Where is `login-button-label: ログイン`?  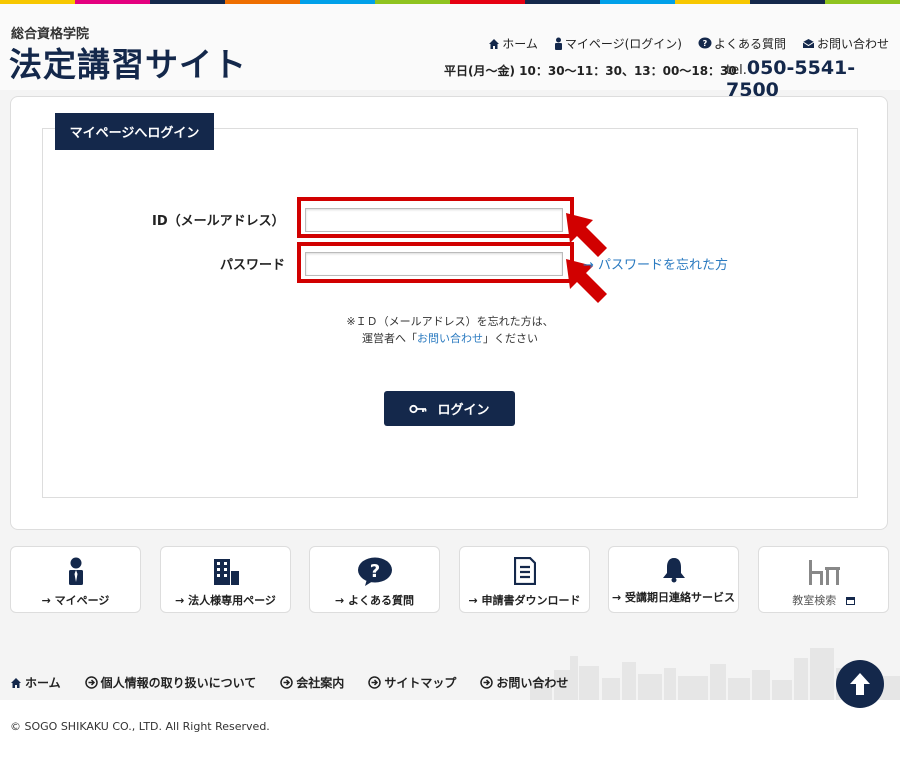 login-button-label: ログイン is located at coordinates (463, 410).